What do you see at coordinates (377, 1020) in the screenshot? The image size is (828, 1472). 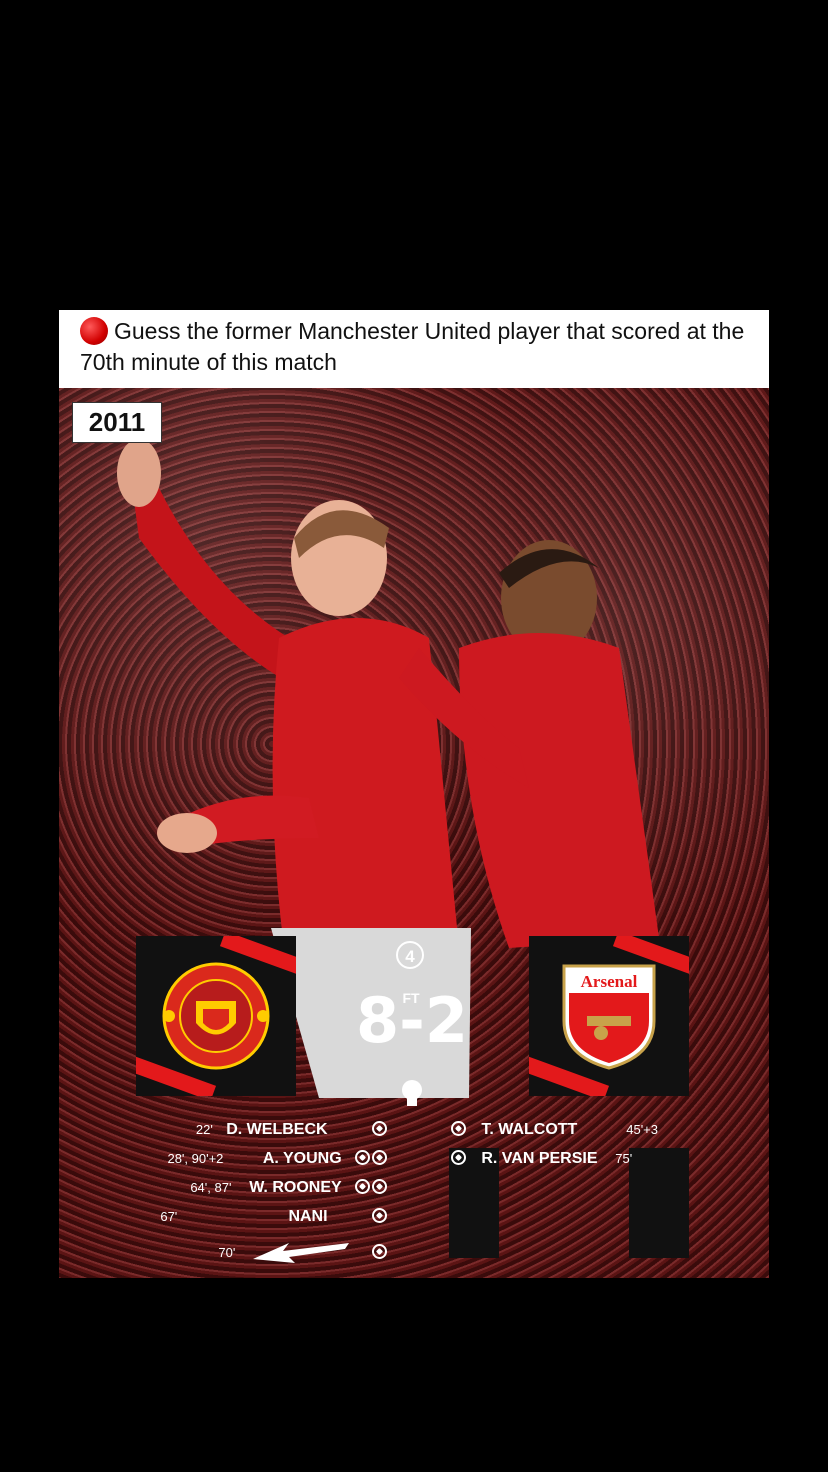 I see `home-score: 8` at bounding box center [377, 1020].